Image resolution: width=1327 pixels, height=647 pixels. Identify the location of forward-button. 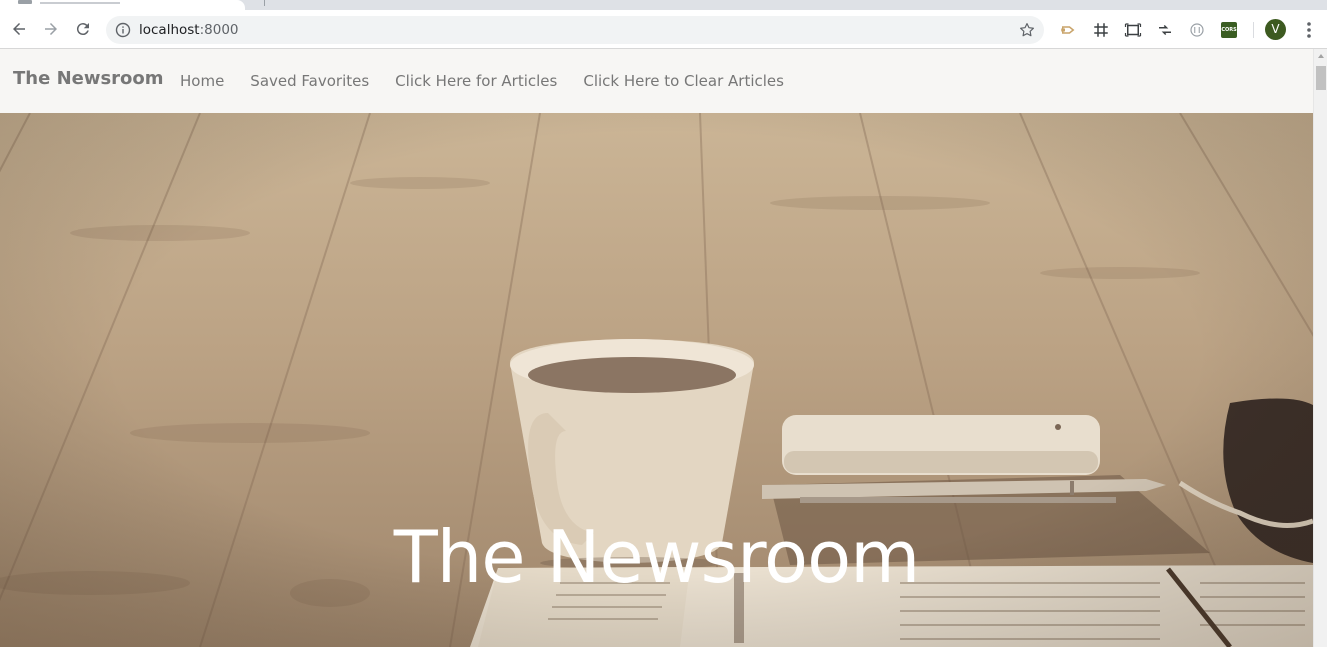
(51, 29).